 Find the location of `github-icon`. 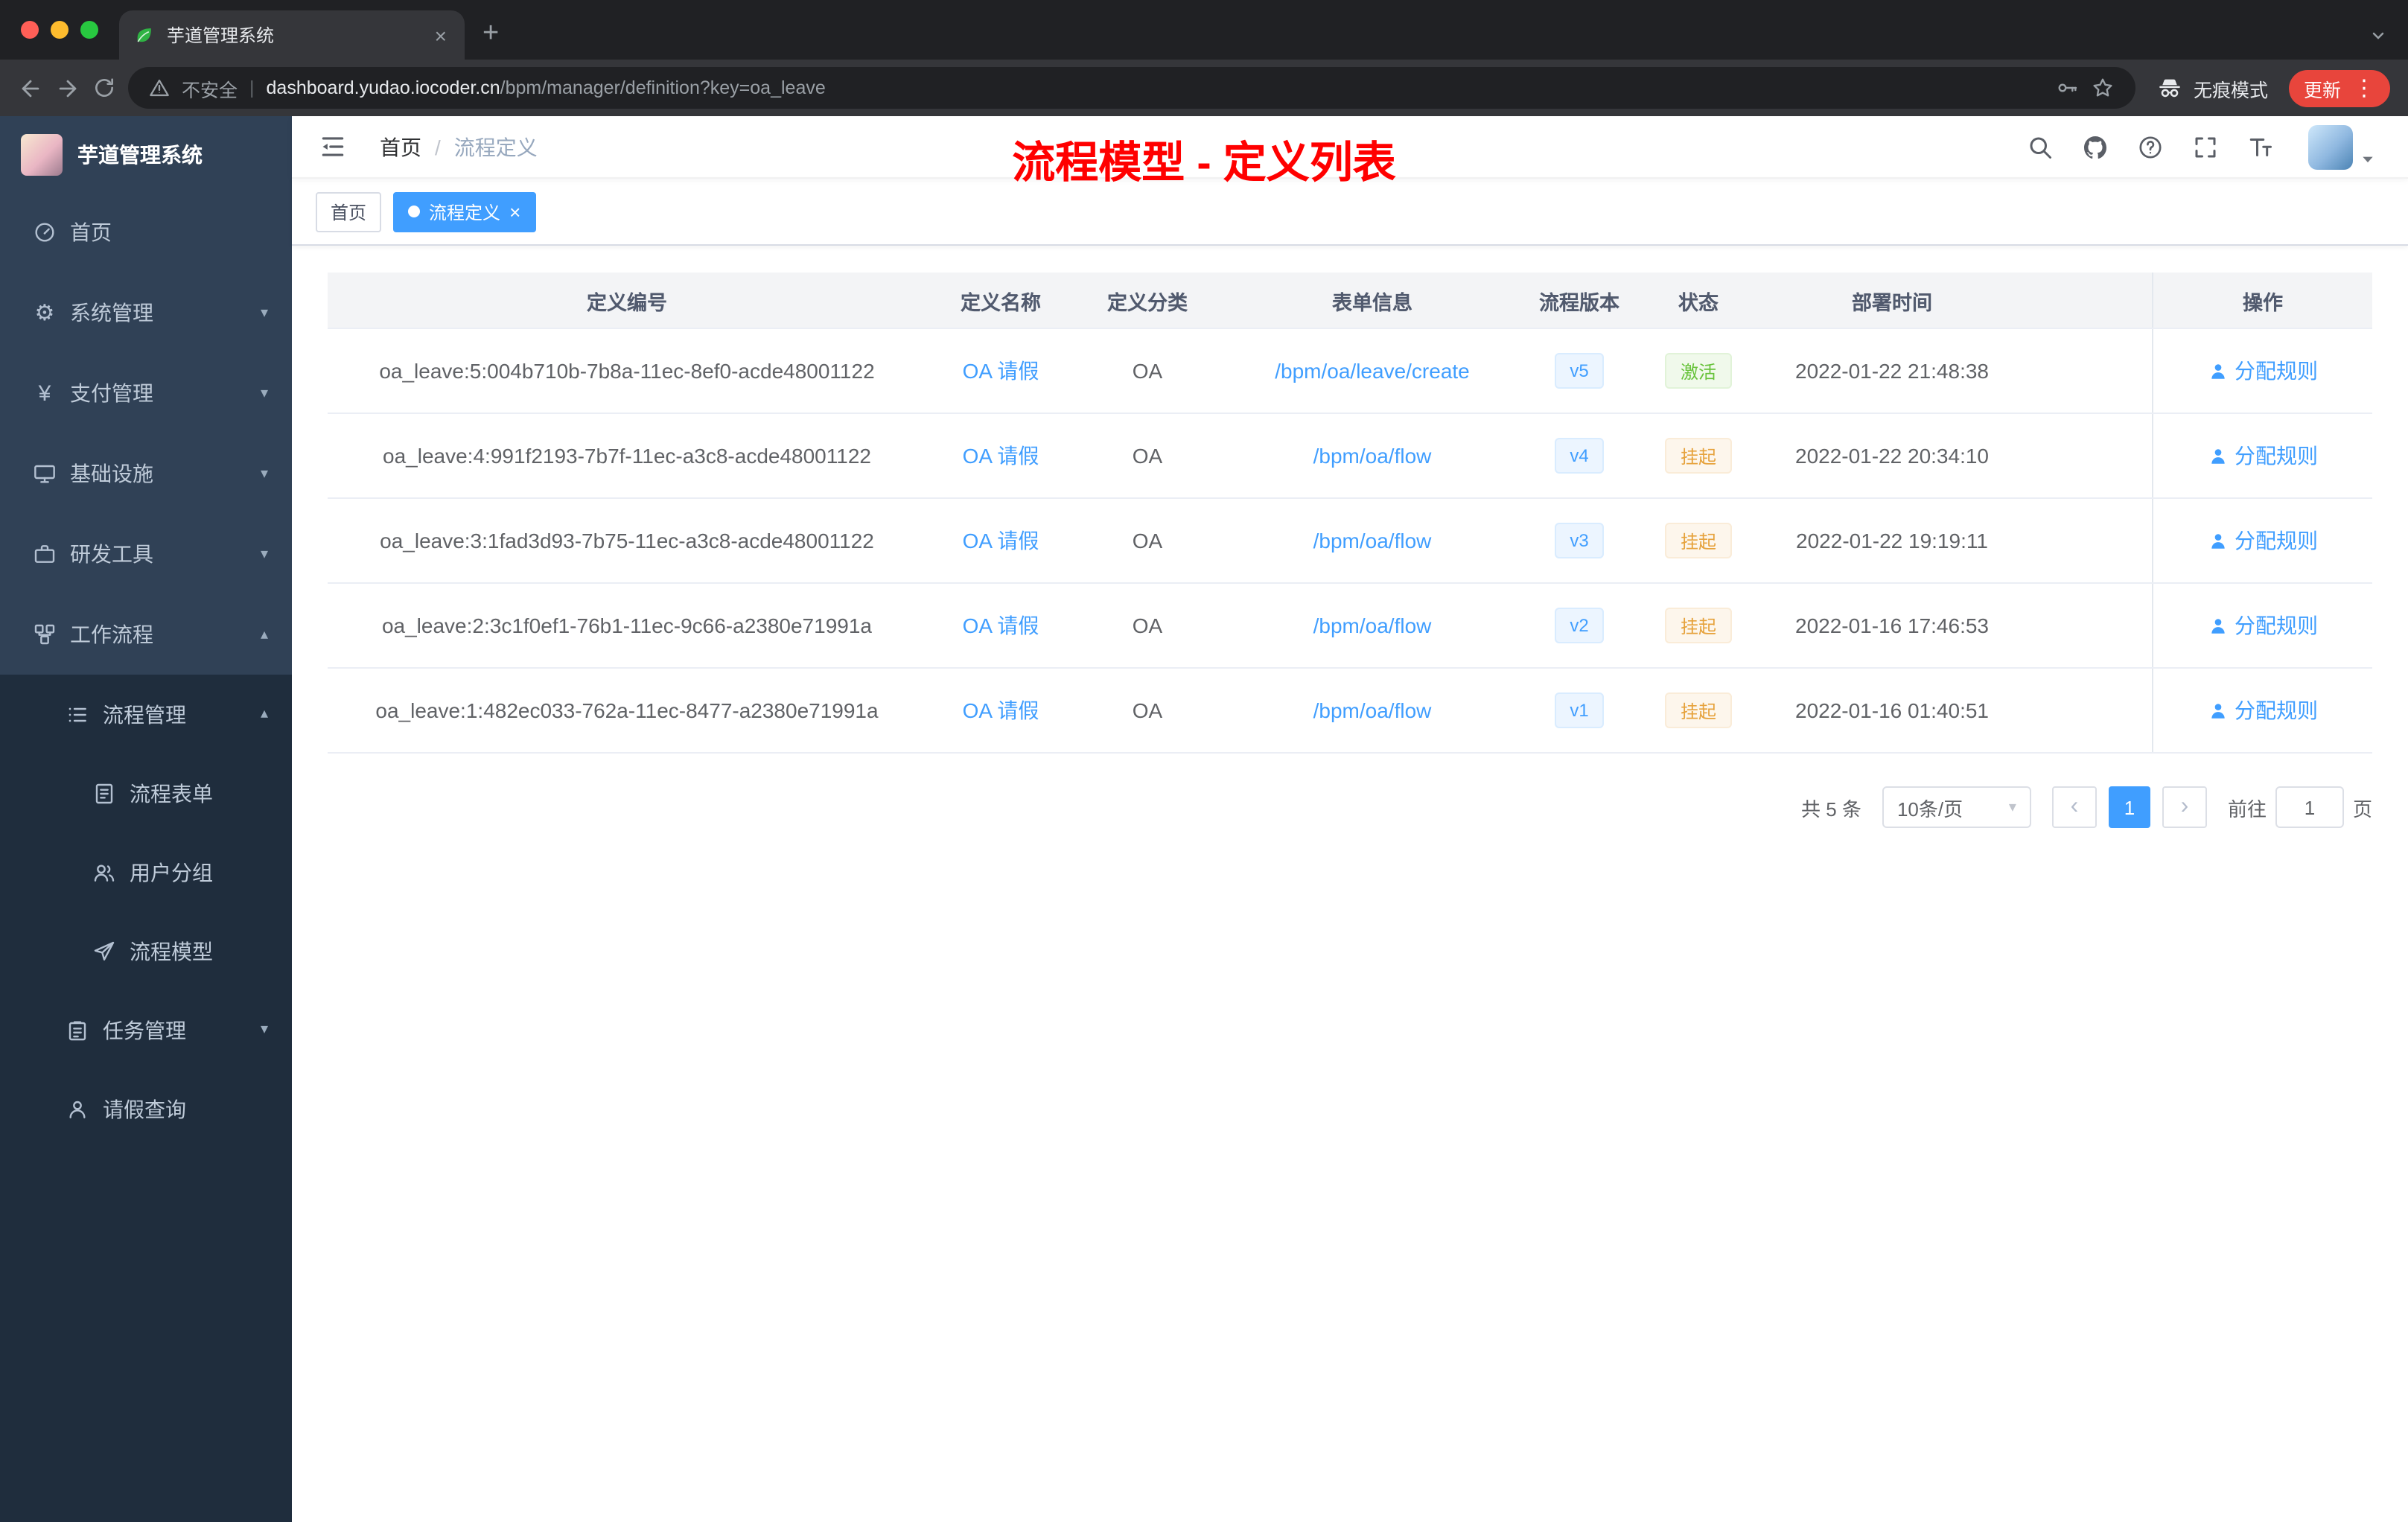

github-icon is located at coordinates (2095, 146).